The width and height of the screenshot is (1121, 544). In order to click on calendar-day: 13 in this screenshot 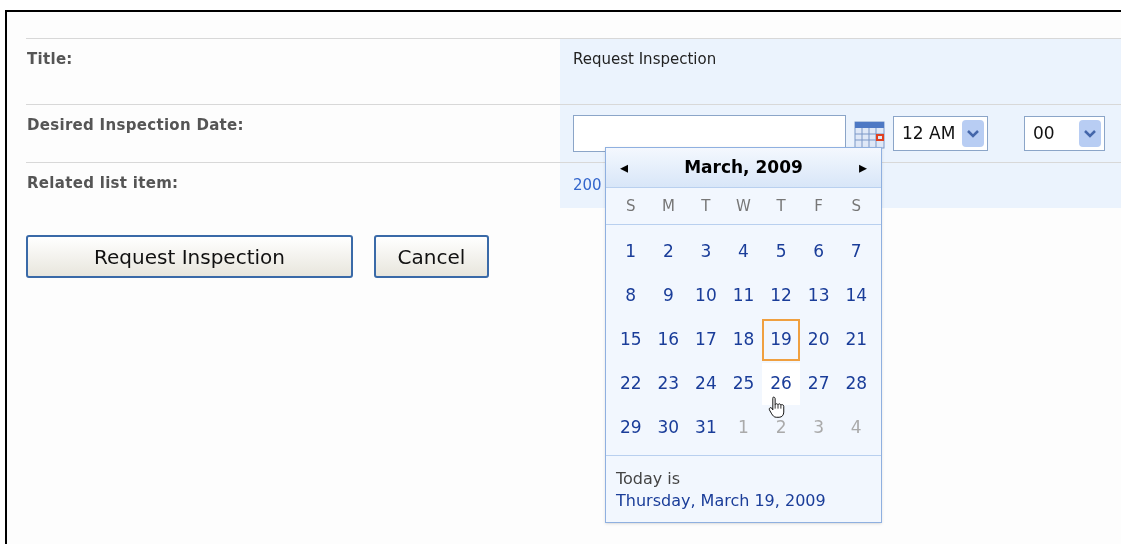, I will do `click(818, 296)`.